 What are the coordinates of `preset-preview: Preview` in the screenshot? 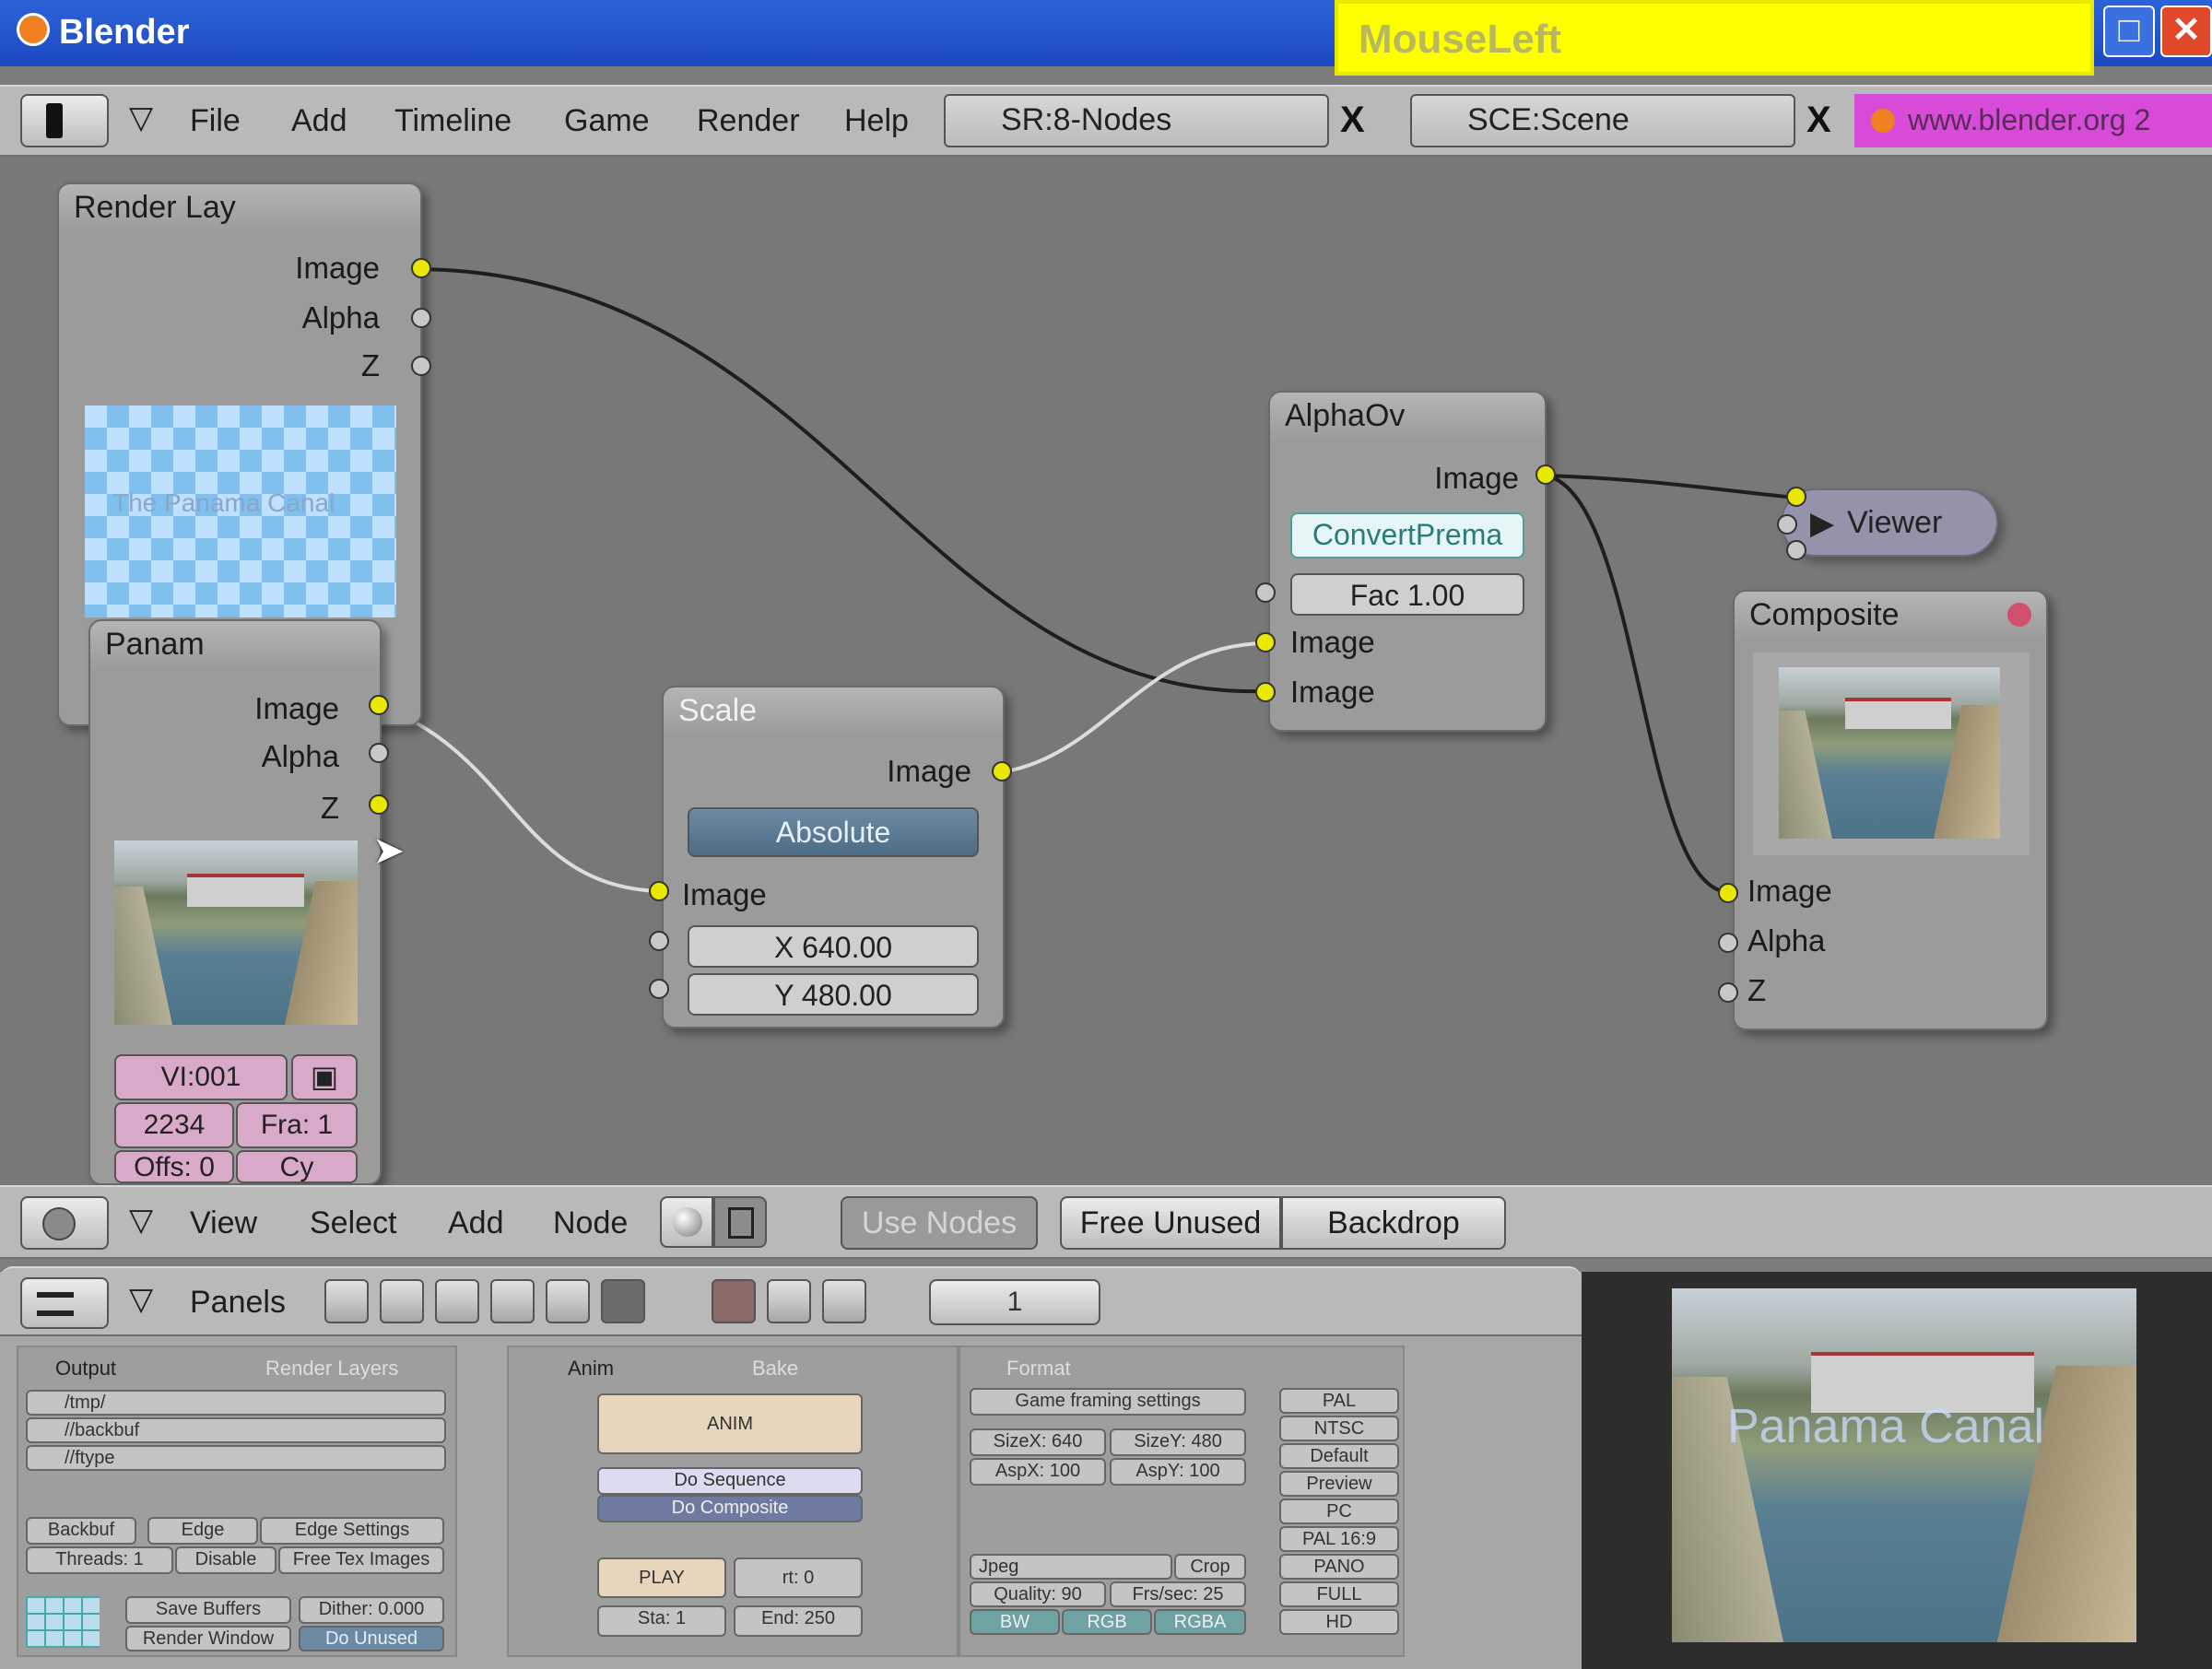 It's located at (1339, 1484).